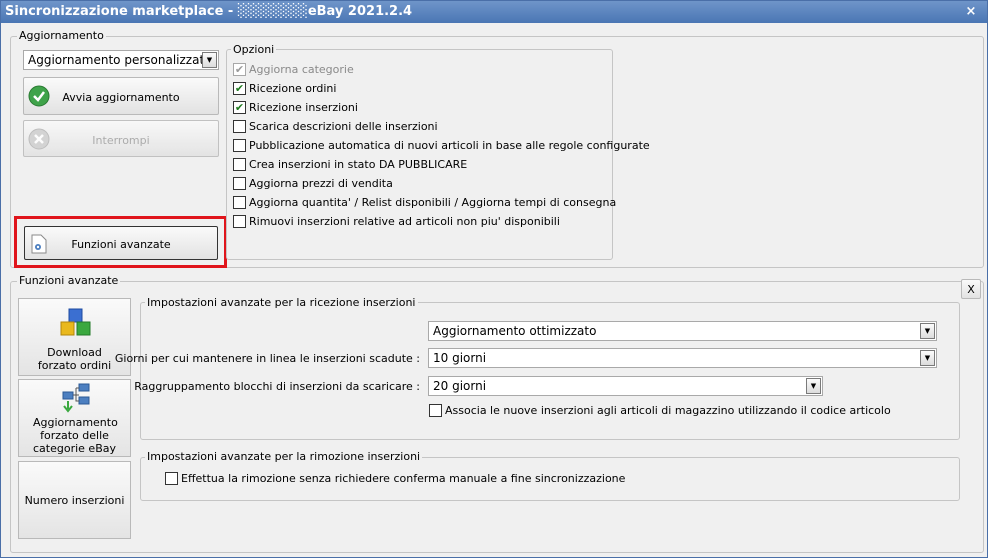 The height and width of the screenshot is (558, 988). Describe the element at coordinates (460, 358) in the screenshot. I see `expired-days-value: 10 giorni` at that location.